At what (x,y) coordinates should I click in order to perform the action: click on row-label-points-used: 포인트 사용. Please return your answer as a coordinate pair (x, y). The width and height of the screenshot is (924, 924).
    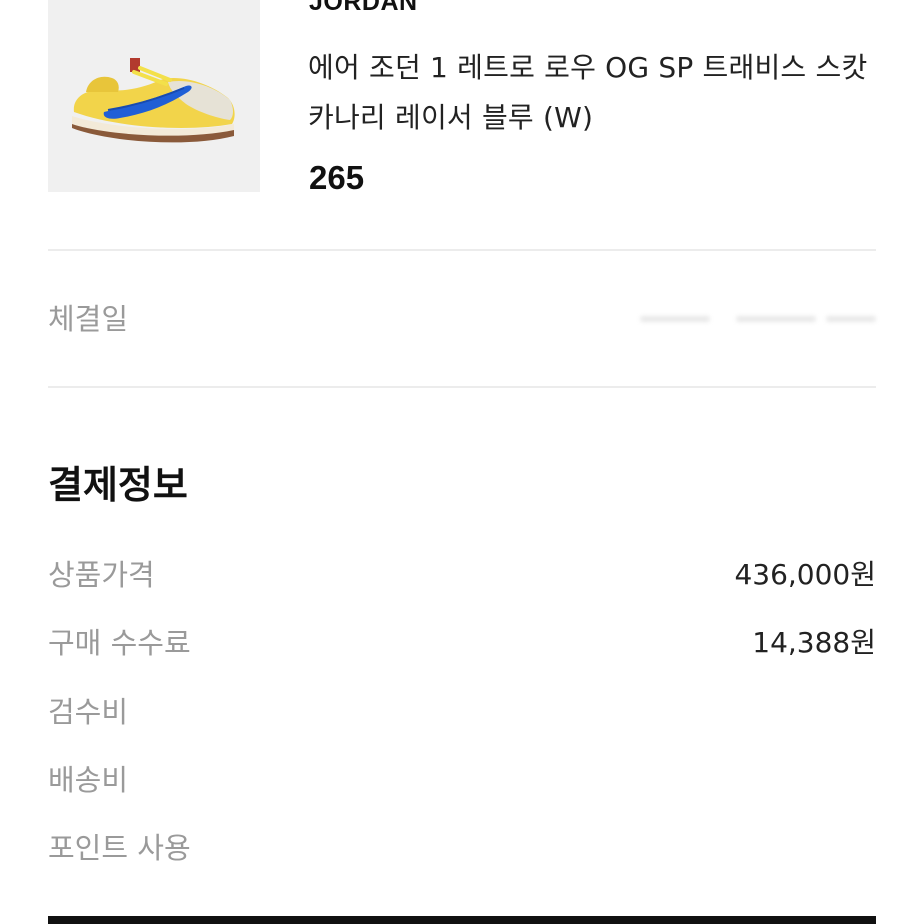
    Looking at the image, I should click on (119, 848).